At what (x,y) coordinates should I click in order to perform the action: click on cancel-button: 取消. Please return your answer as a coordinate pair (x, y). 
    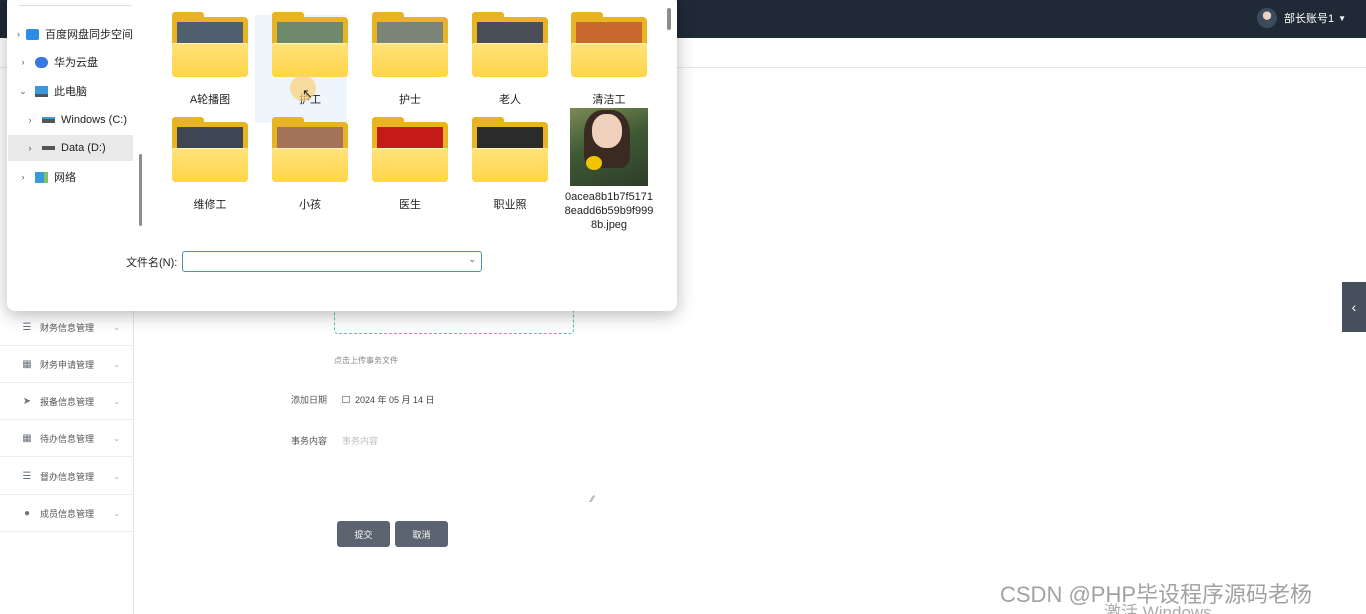
    Looking at the image, I should click on (421, 534).